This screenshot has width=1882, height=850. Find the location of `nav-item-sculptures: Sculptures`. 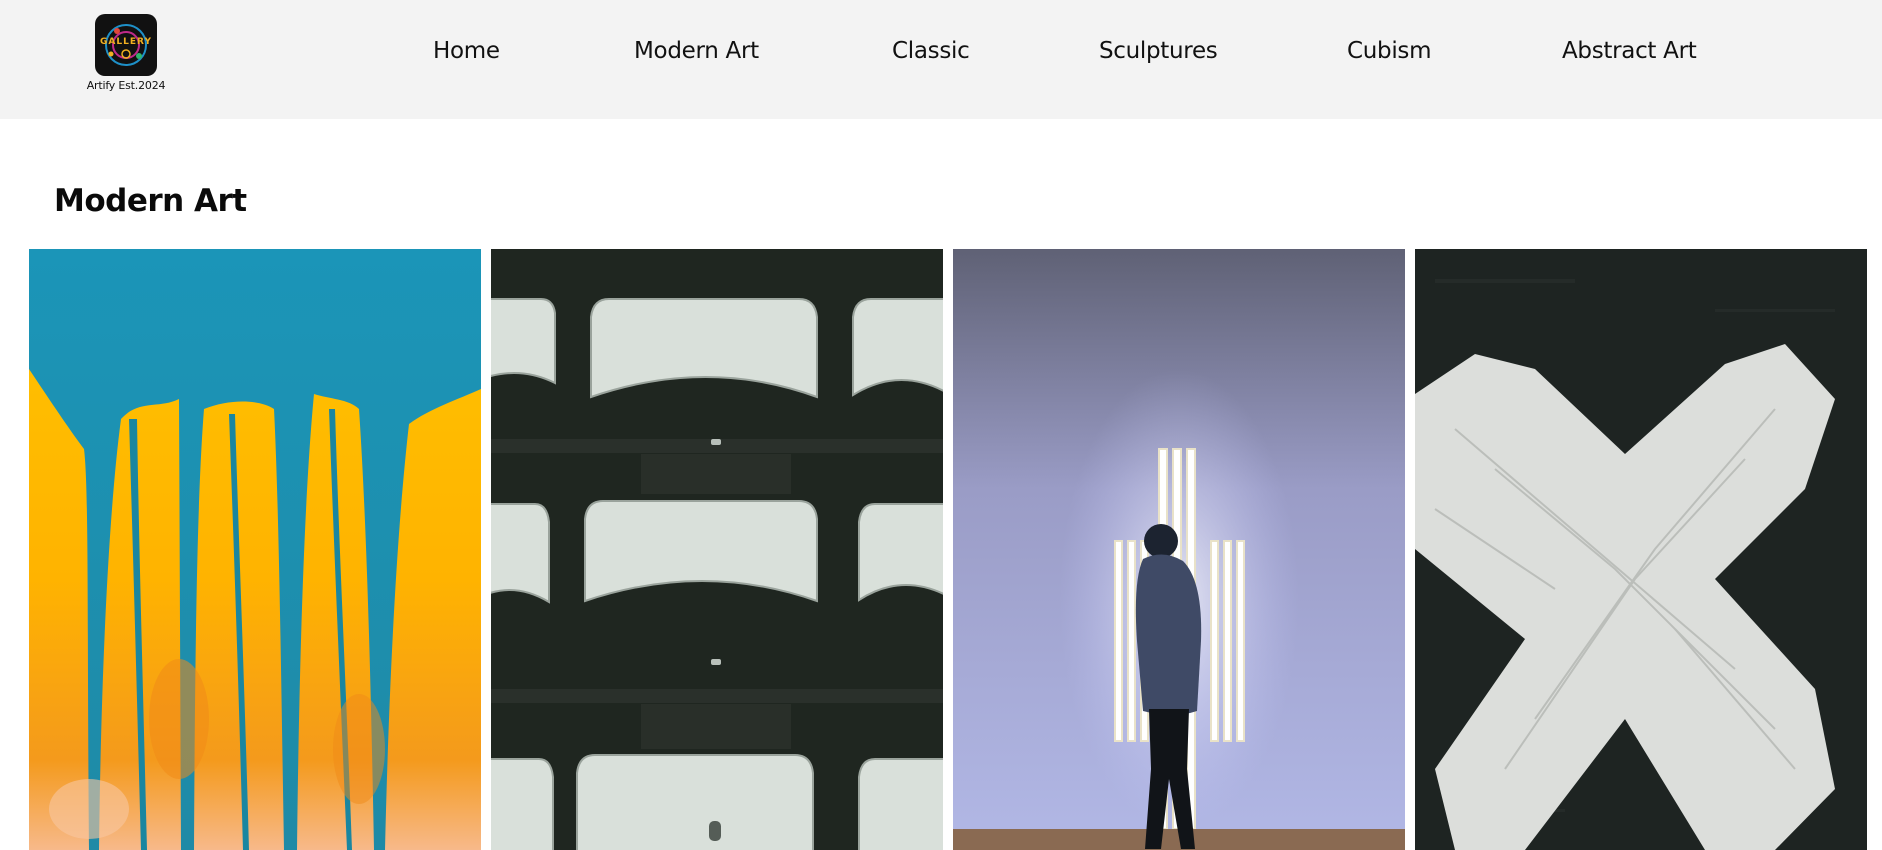

nav-item-sculptures: Sculptures is located at coordinates (1158, 51).